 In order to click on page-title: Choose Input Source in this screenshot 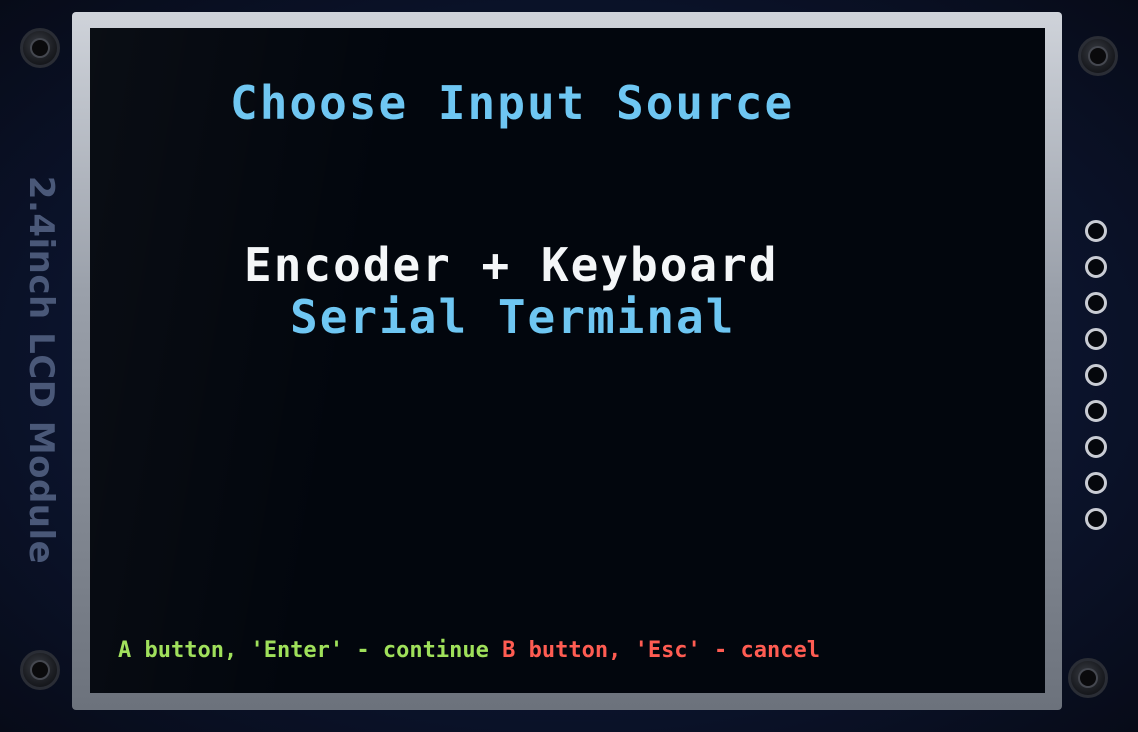, I will do `click(512, 103)`.